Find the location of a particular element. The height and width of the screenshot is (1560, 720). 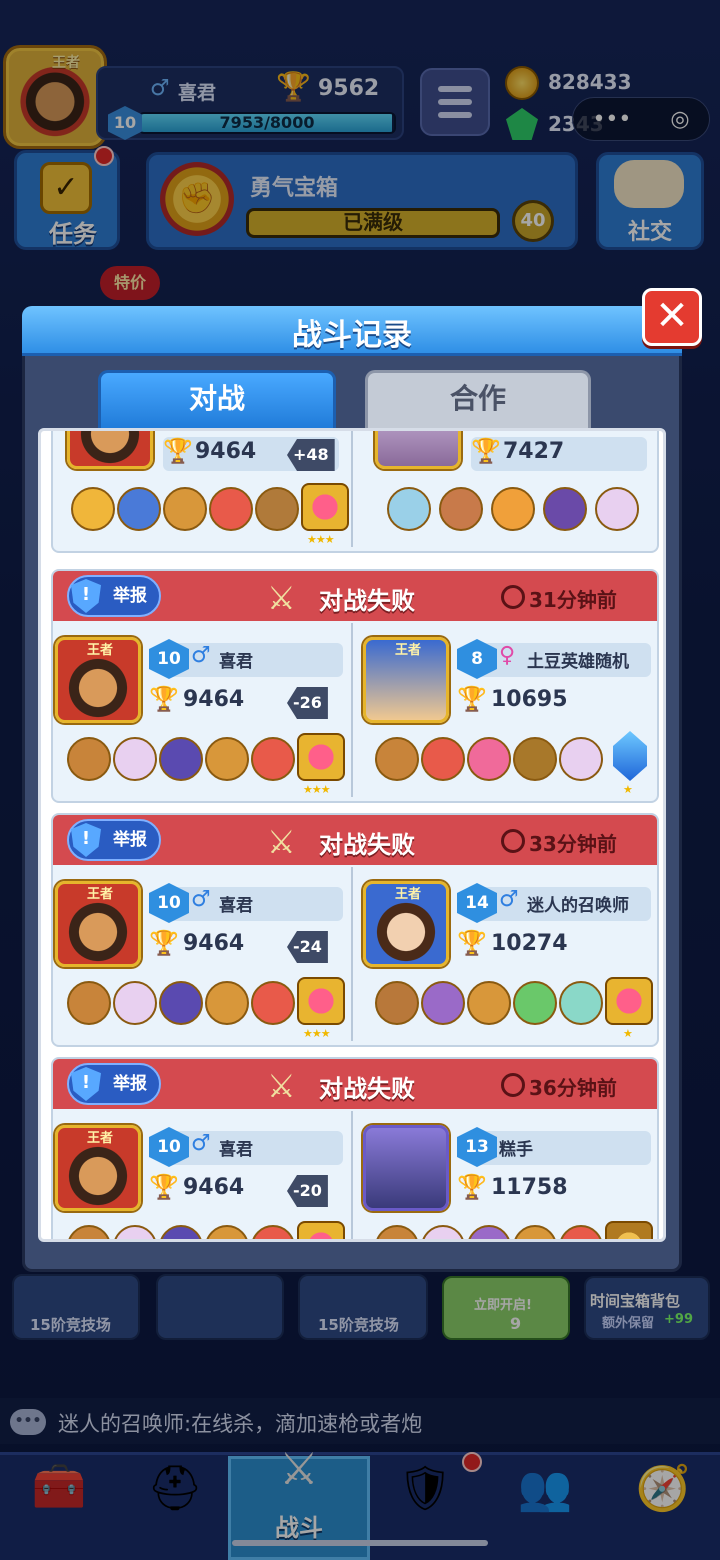

broken-swords-icon: ⚔ is located at coordinates (281, 598).